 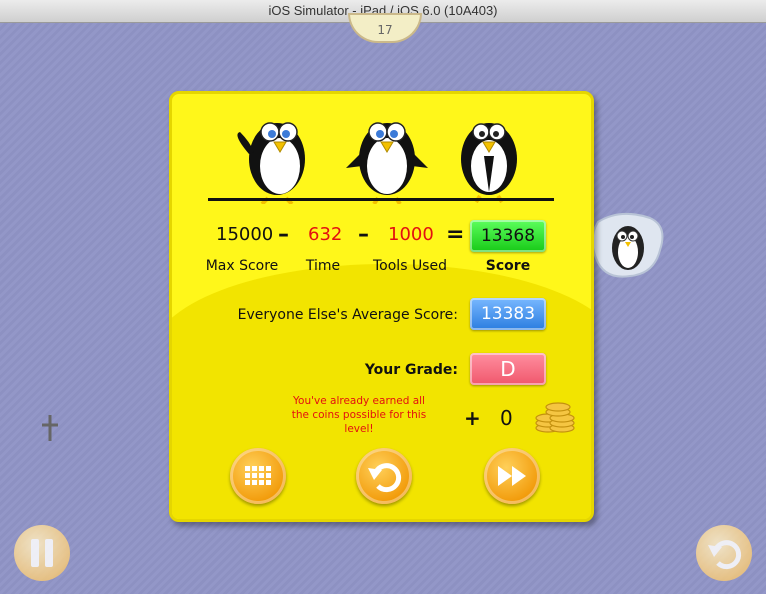 I want to click on level-menu-button, so click(x=258, y=476).